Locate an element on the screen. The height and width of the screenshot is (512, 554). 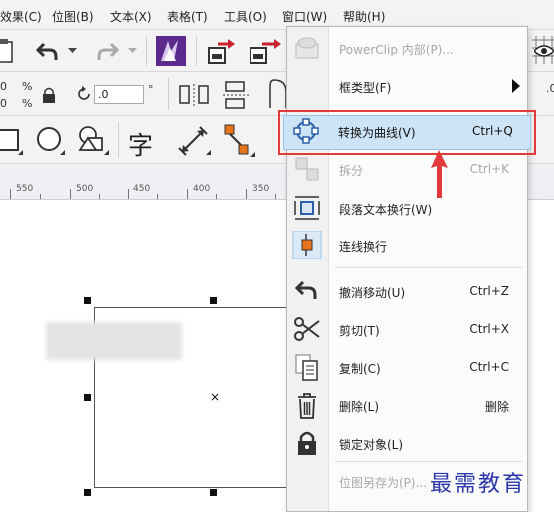
ruler-label: 550 is located at coordinates (25, 189).